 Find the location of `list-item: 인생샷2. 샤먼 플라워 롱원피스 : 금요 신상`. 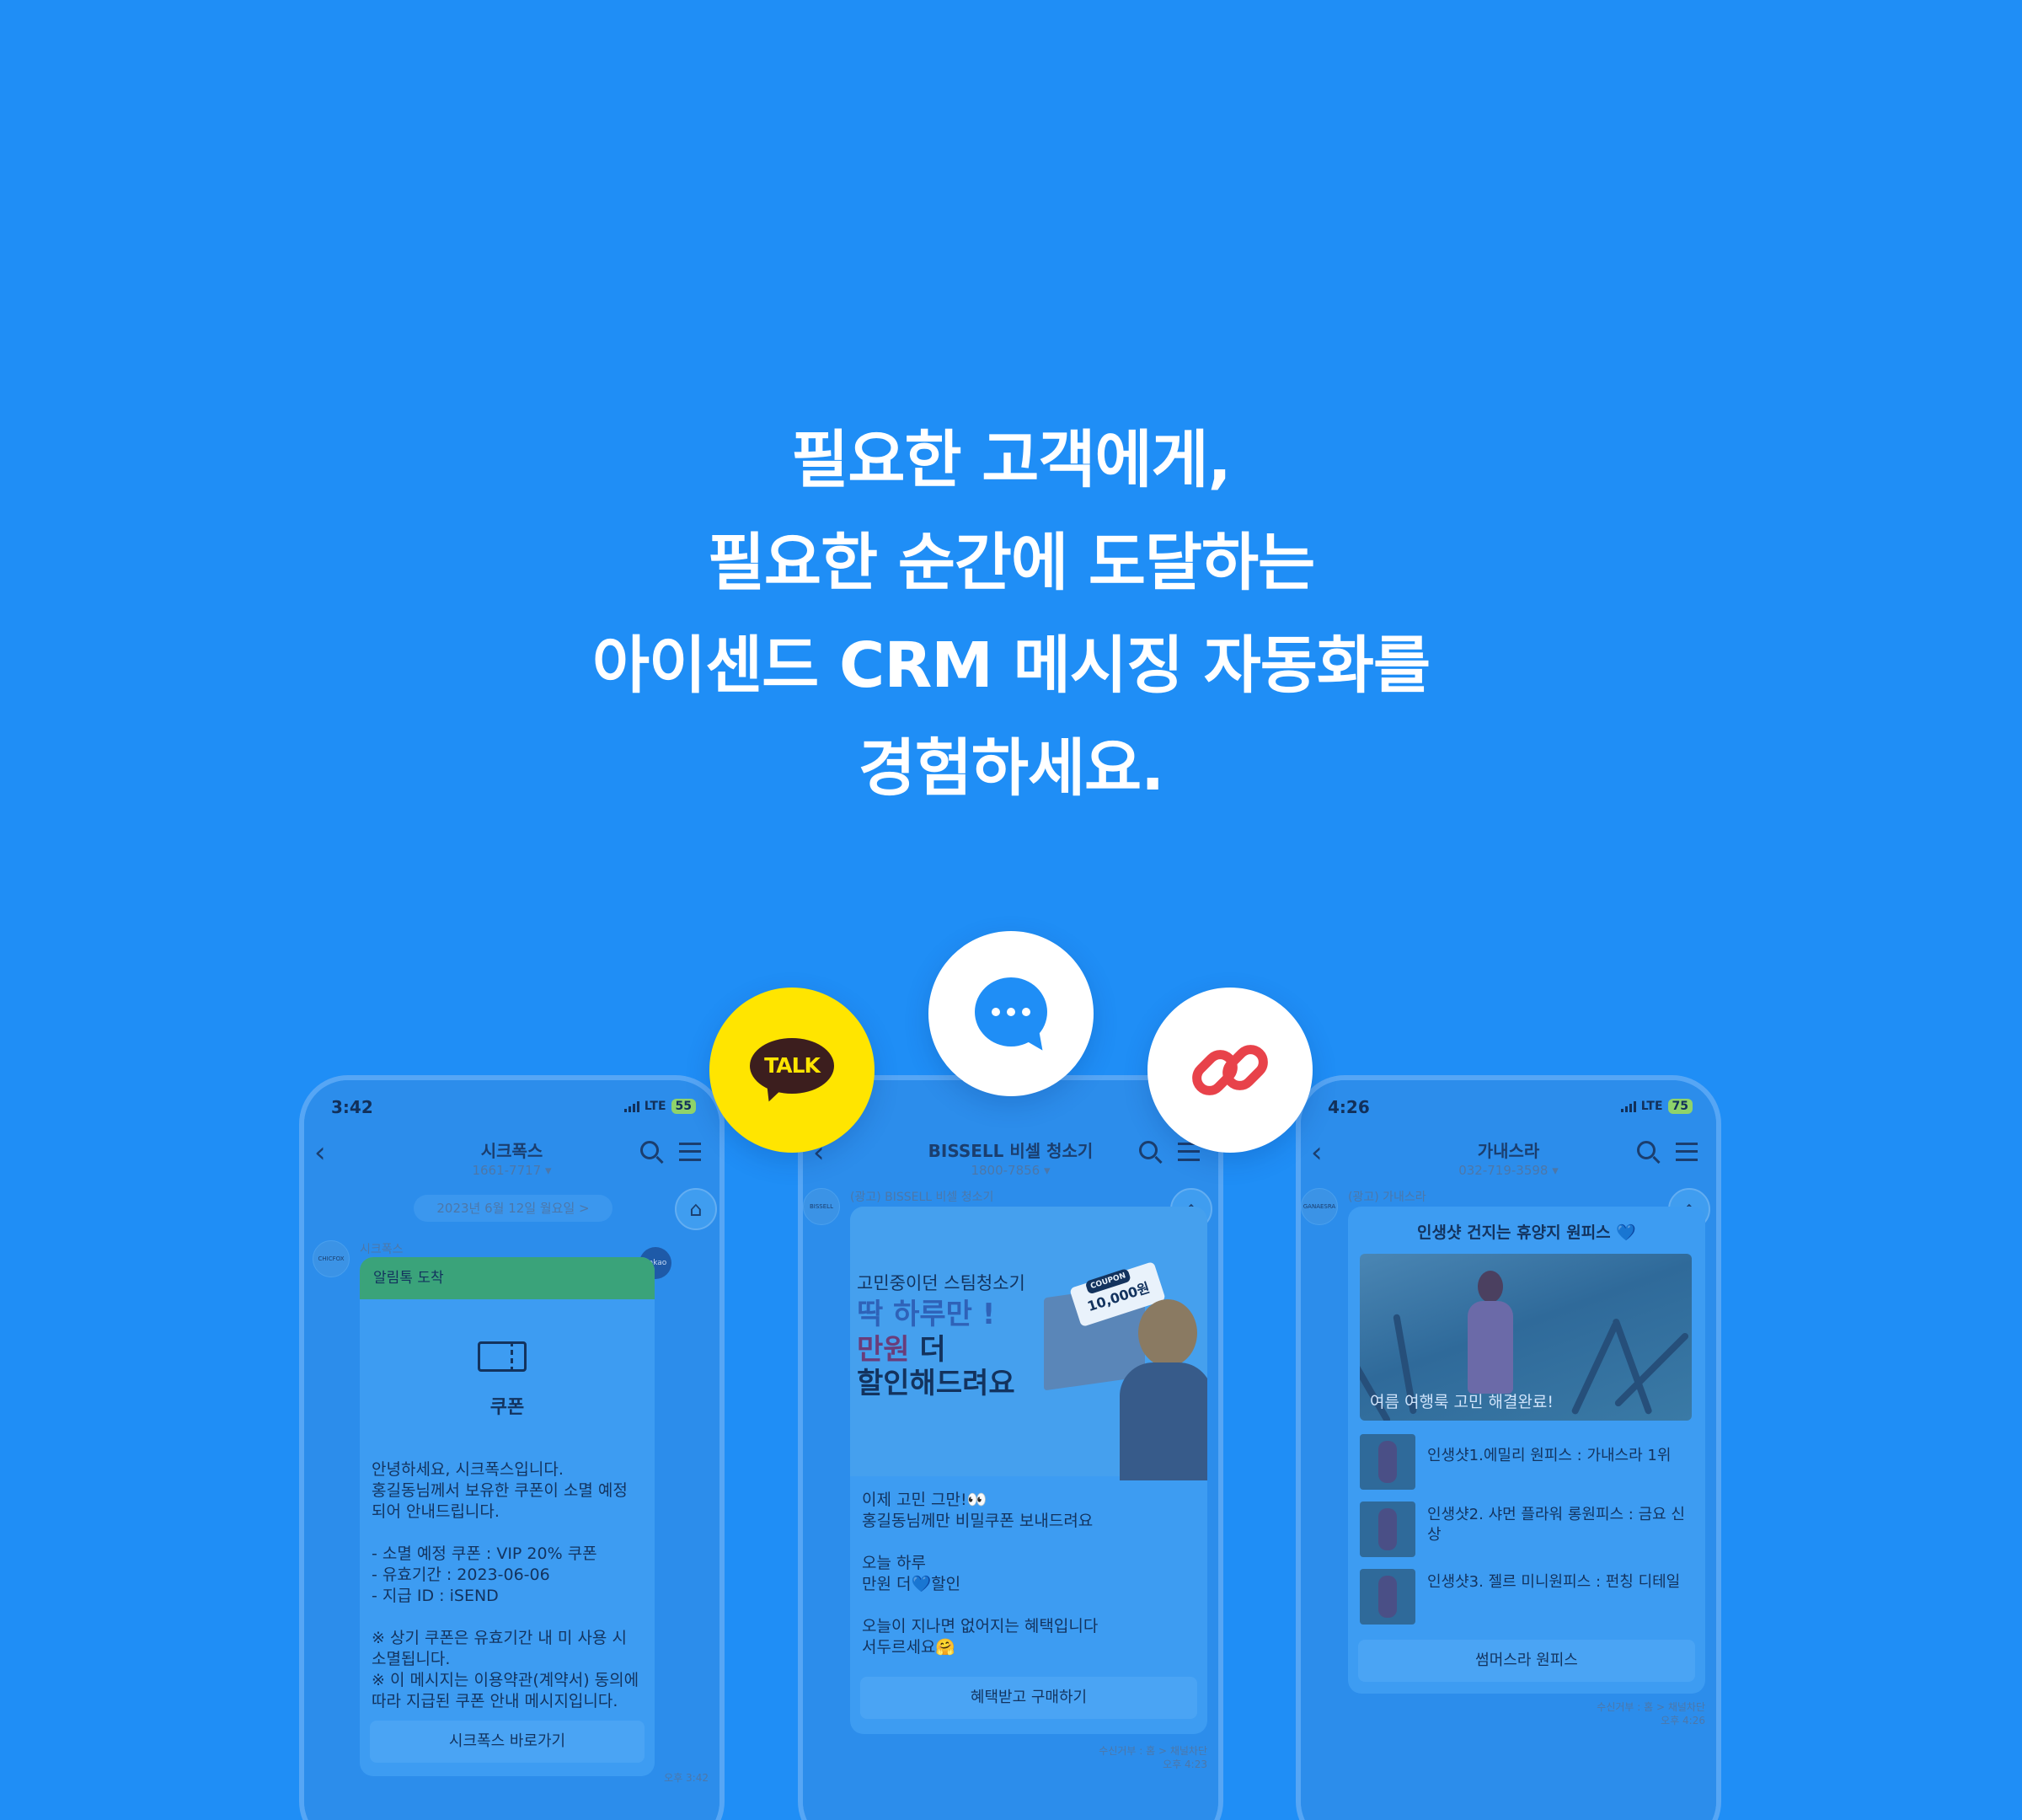

list-item: 인생샷2. 샤먼 플라워 롱원피스 : 금요 신상 is located at coordinates (1526, 1531).